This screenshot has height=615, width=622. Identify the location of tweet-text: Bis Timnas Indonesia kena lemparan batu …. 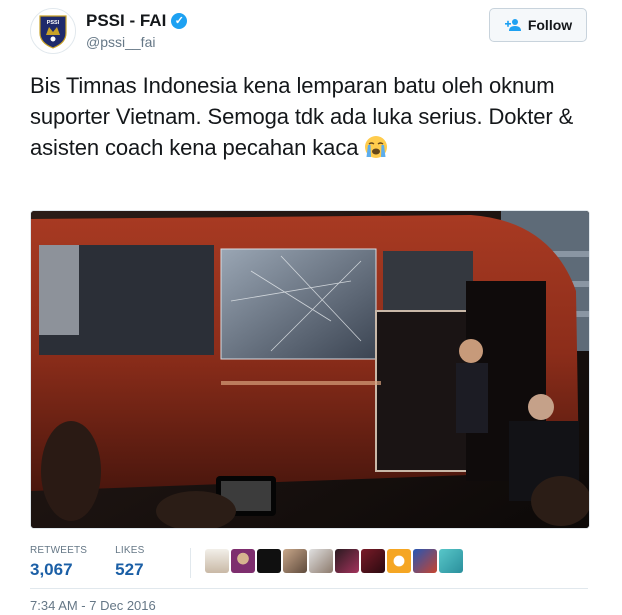
(312, 116).